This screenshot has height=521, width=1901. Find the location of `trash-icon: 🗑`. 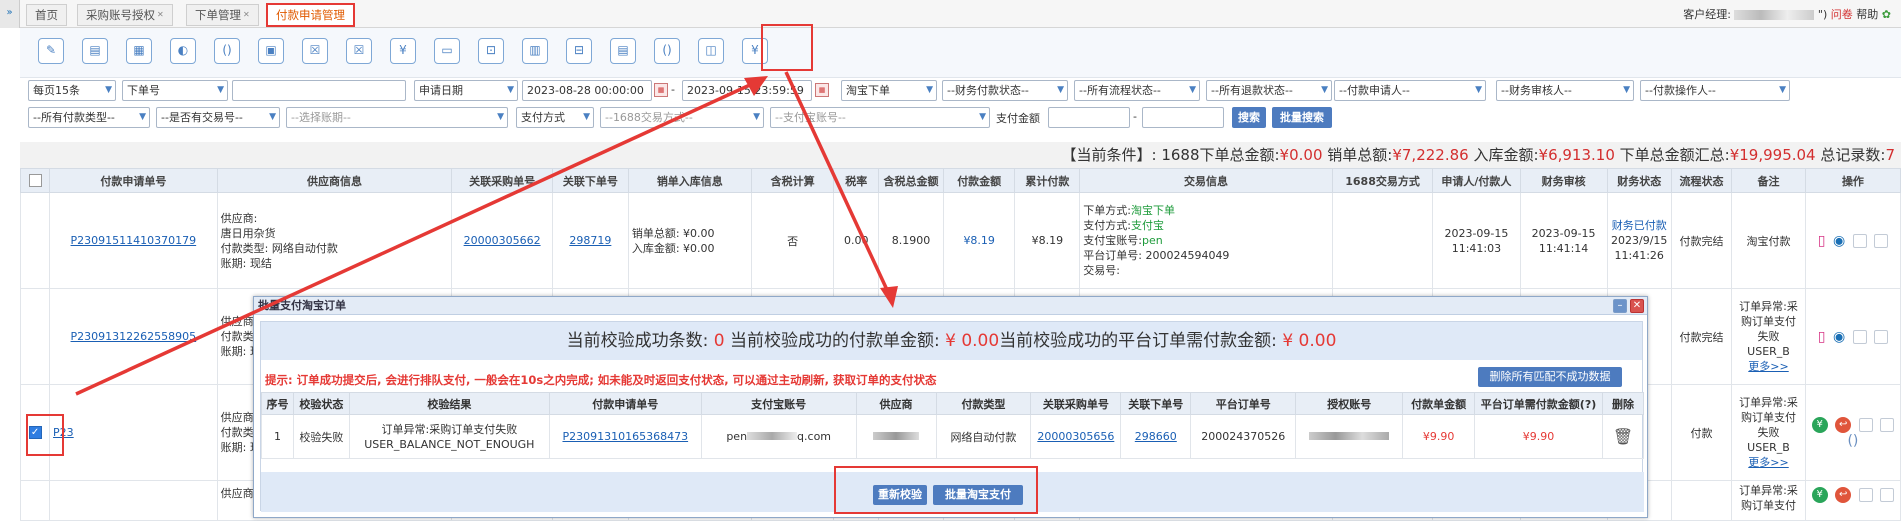

trash-icon: 🗑 is located at coordinates (1623, 436).